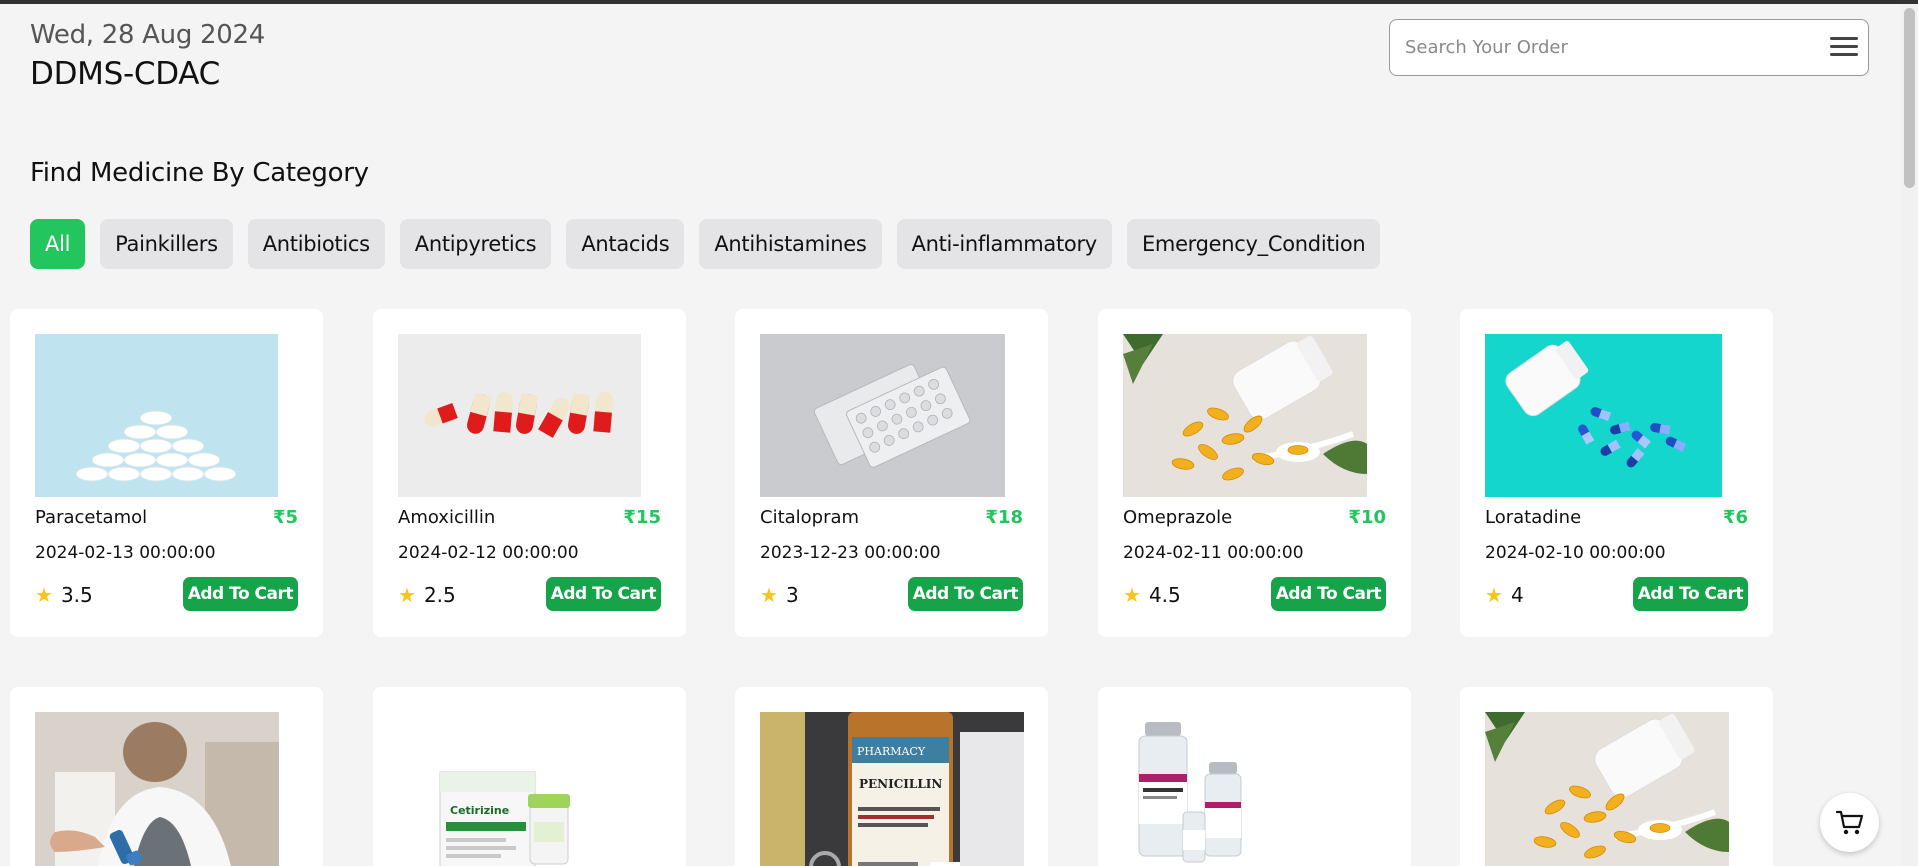  Describe the element at coordinates (125, 553) in the screenshot. I see `product-date: 2024-02-13 00:00:00` at that location.